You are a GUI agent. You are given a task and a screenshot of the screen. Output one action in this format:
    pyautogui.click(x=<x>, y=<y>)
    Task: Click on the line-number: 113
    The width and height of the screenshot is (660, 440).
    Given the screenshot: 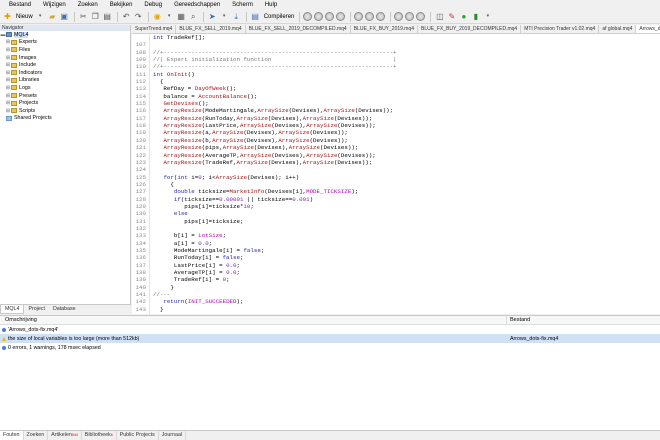 What is the action you would take?
    pyautogui.click(x=140, y=89)
    